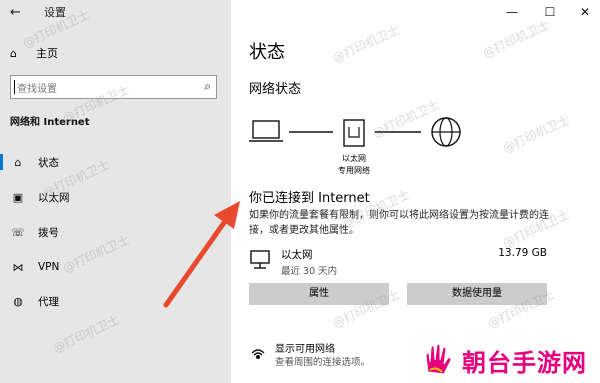 Image resolution: width=600 pixels, height=383 pixels. What do you see at coordinates (18, 301) in the screenshot?
I see `globe-icon: ◍` at bounding box center [18, 301].